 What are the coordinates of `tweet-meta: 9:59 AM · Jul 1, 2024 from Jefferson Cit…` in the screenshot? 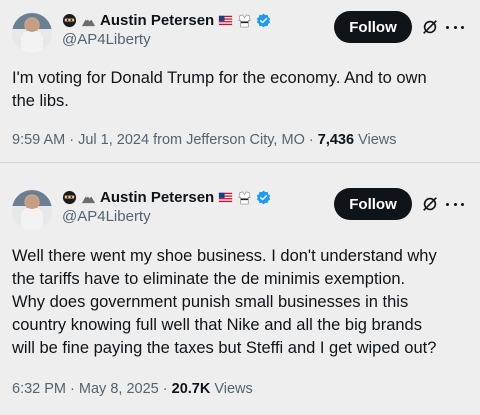 It's located at (204, 140).